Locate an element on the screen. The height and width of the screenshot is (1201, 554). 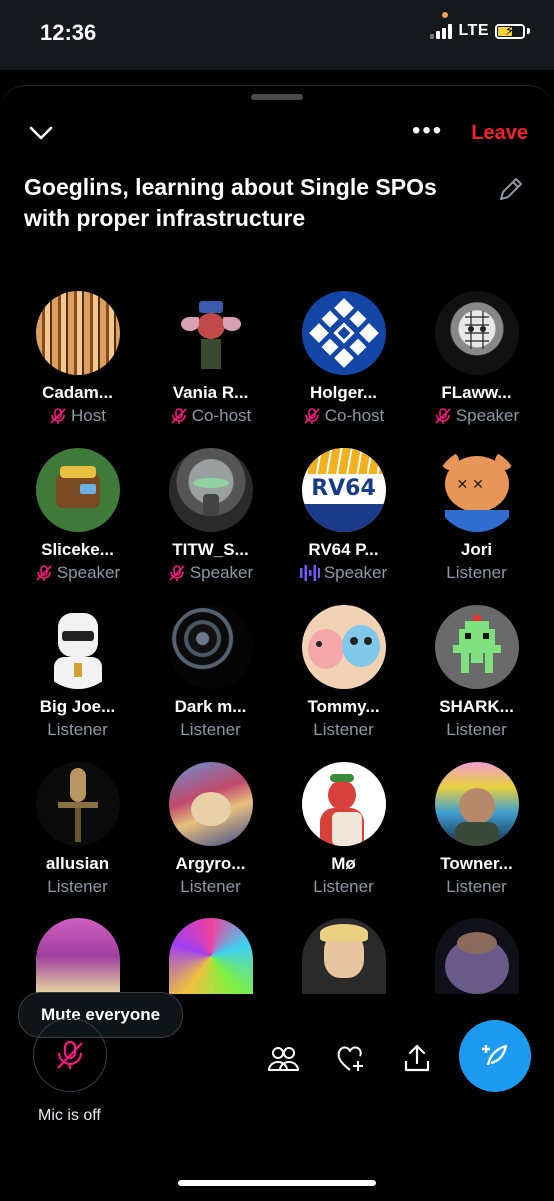
speaking-icon is located at coordinates (309, 573).